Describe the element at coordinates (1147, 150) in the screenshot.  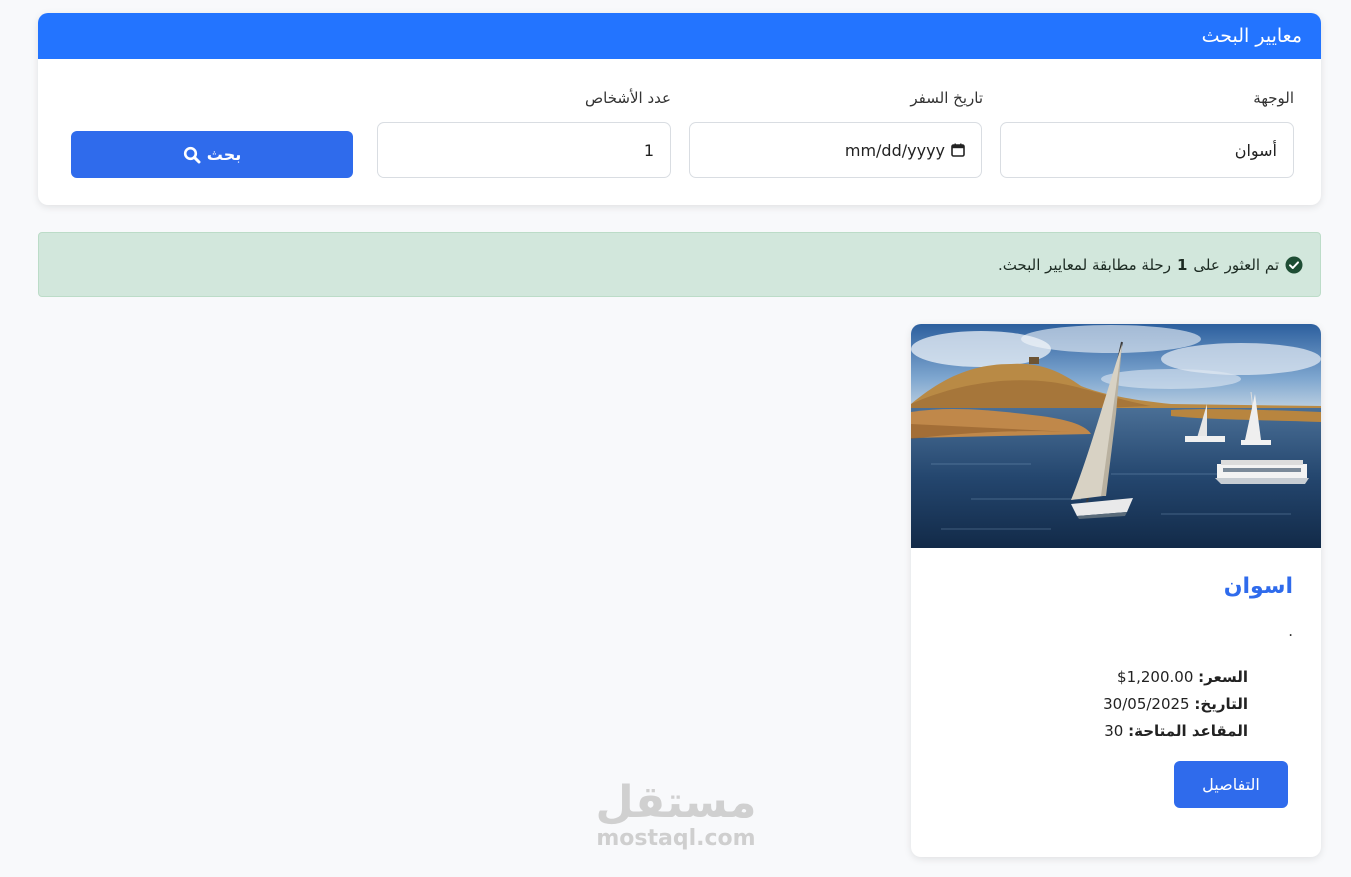
I see `destination-input: أسوان` at that location.